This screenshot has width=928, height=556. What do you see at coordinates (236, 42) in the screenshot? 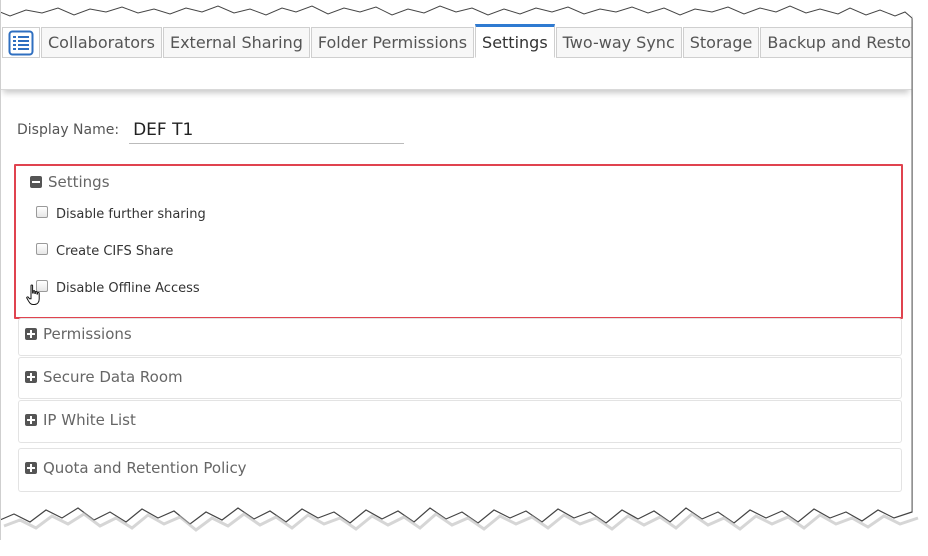
I see `tab-external-sharing: External Sharing` at bounding box center [236, 42].